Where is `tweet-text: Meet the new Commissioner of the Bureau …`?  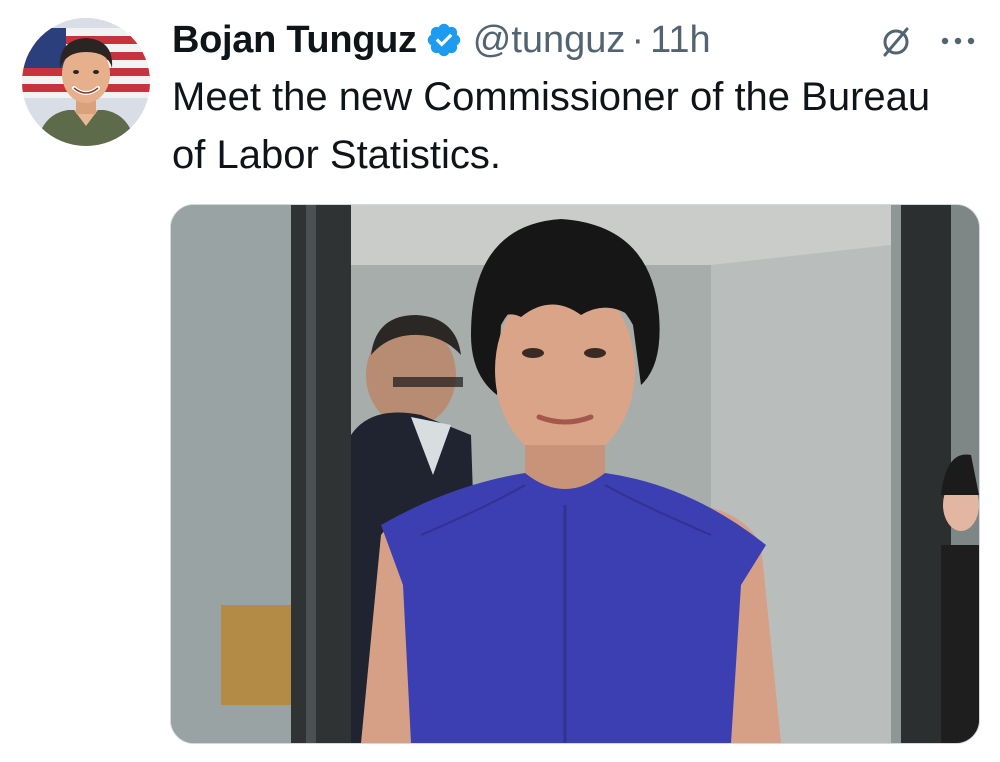 tweet-text: Meet the new Commissioner of the Bureau … is located at coordinates (551, 126).